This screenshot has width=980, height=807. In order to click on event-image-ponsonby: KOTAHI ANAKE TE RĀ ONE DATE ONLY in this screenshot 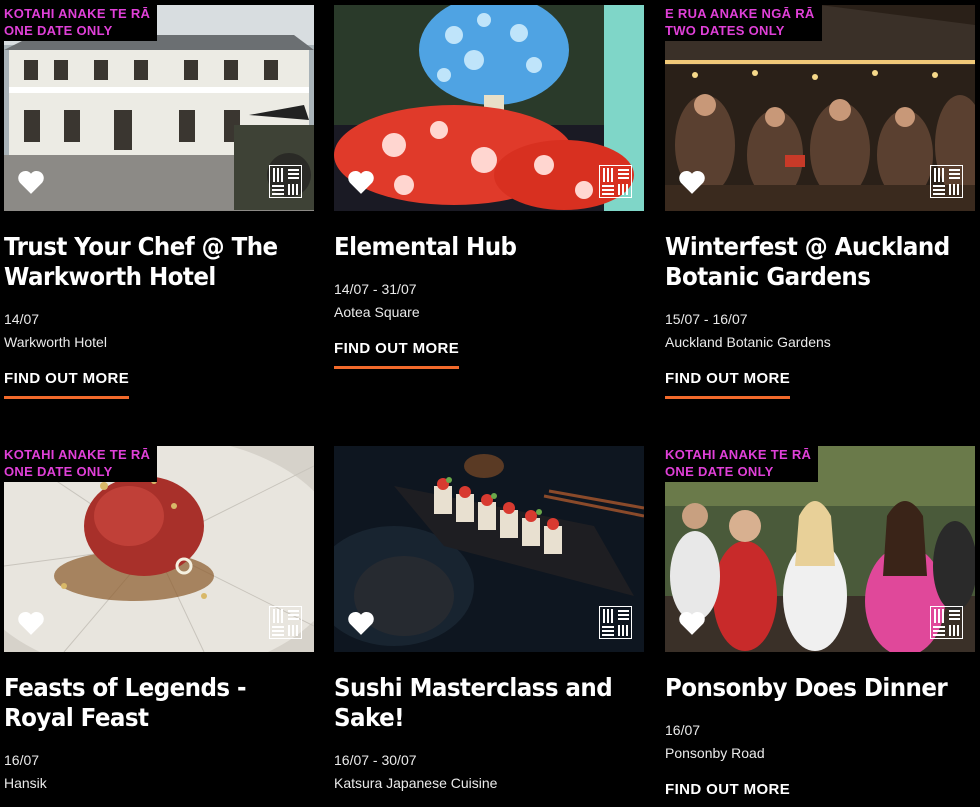, I will do `click(820, 549)`.